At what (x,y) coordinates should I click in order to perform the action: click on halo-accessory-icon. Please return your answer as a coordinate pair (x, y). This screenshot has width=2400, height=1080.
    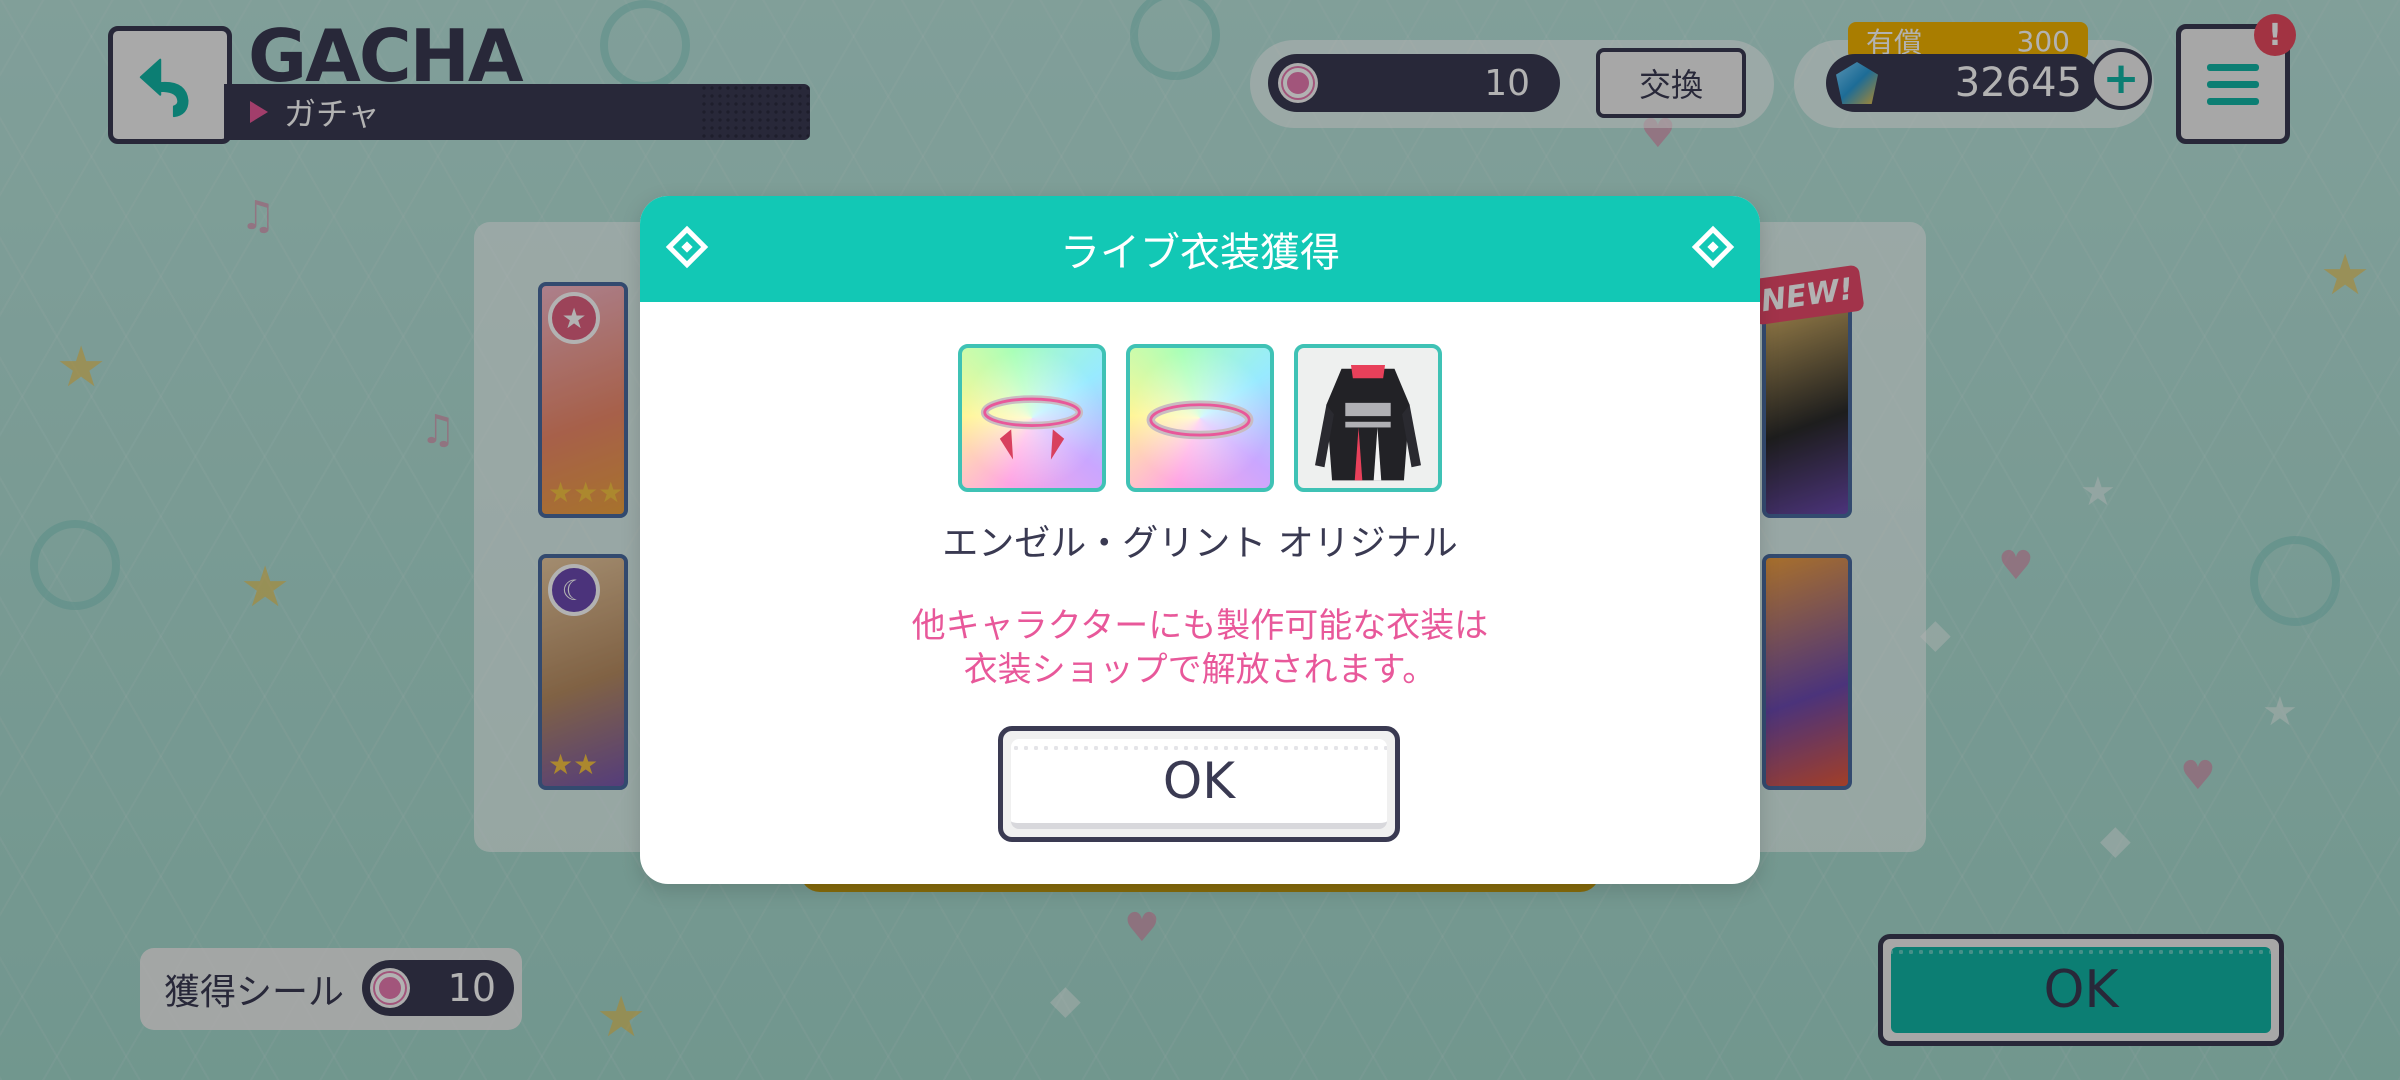
    Looking at the image, I should click on (1032, 427).